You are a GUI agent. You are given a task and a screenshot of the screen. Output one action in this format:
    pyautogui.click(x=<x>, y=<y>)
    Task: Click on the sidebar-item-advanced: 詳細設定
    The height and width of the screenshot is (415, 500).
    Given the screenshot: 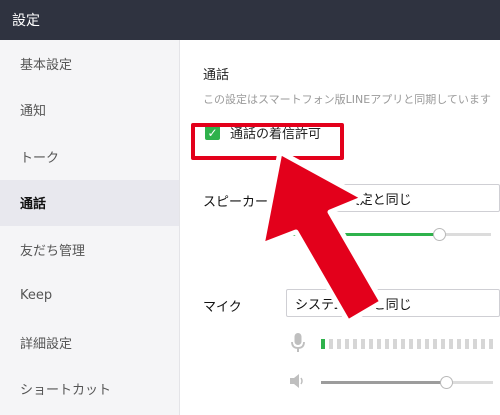 What is the action you would take?
    pyautogui.click(x=89, y=342)
    